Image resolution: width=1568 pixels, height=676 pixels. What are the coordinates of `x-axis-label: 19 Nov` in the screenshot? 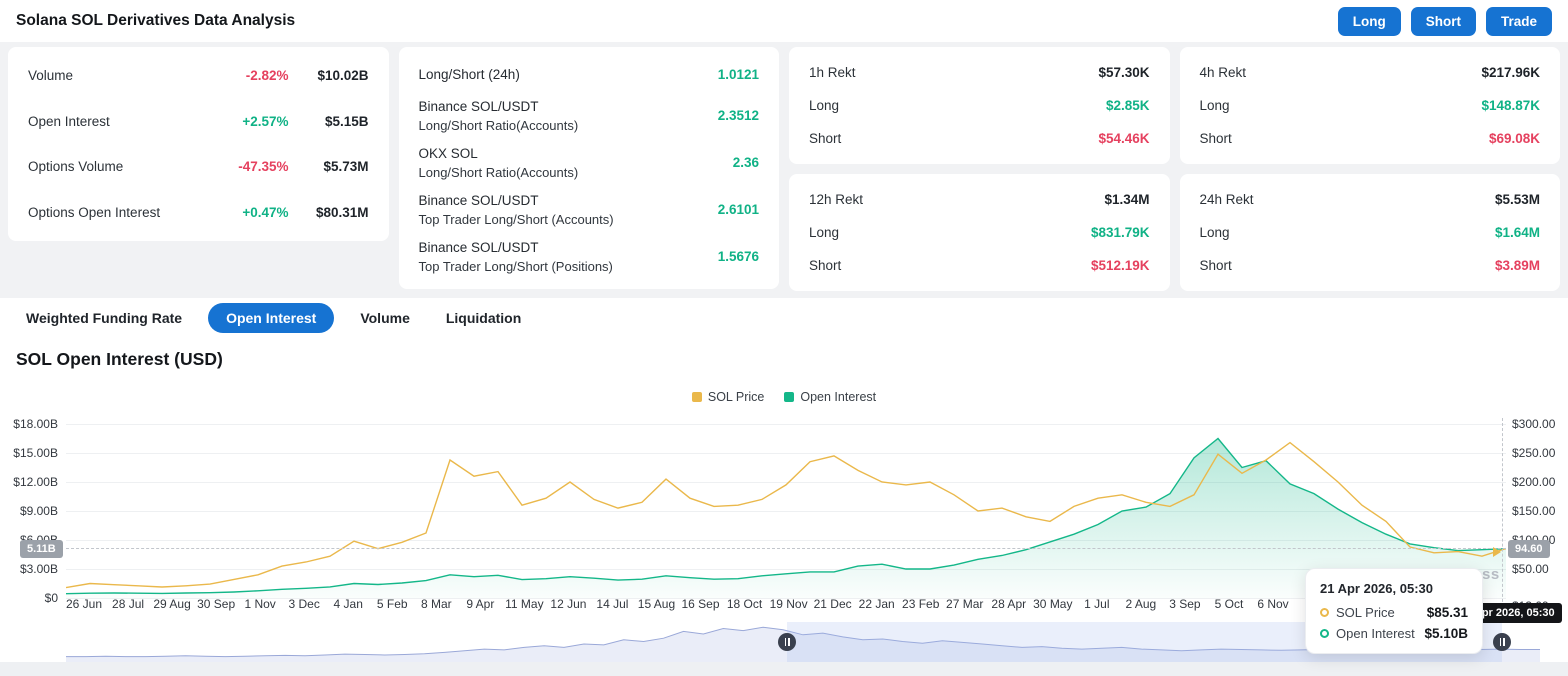 It's located at (788, 604).